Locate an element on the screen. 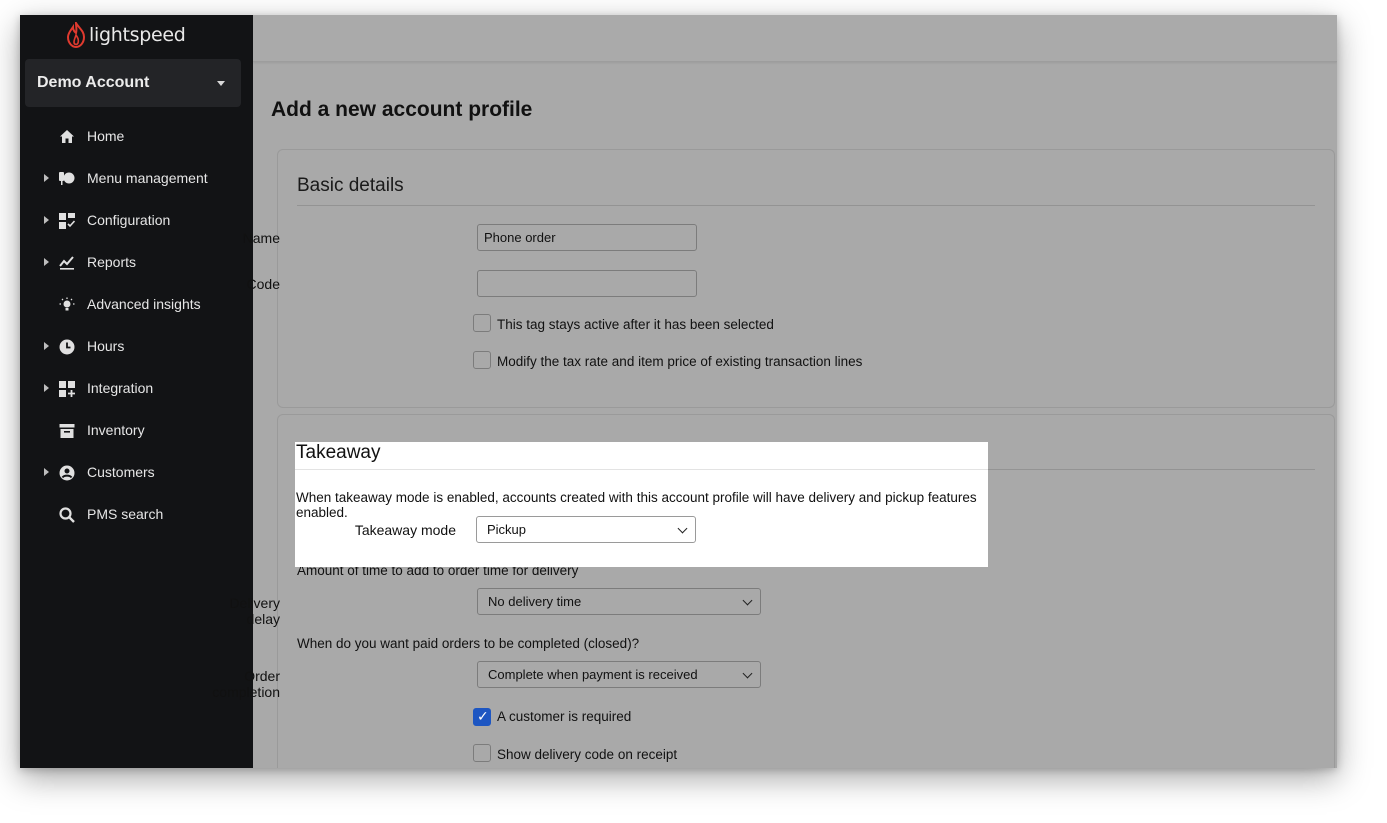 The image size is (1387, 823). delivery-delay-select: No delivery time is located at coordinates (619, 601).